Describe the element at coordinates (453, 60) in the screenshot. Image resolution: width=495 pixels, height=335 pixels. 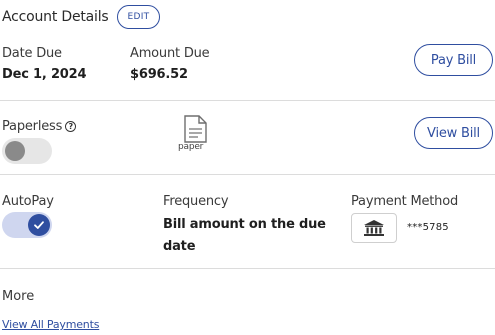
I see `pay-bill-button: Pay Bill` at that location.